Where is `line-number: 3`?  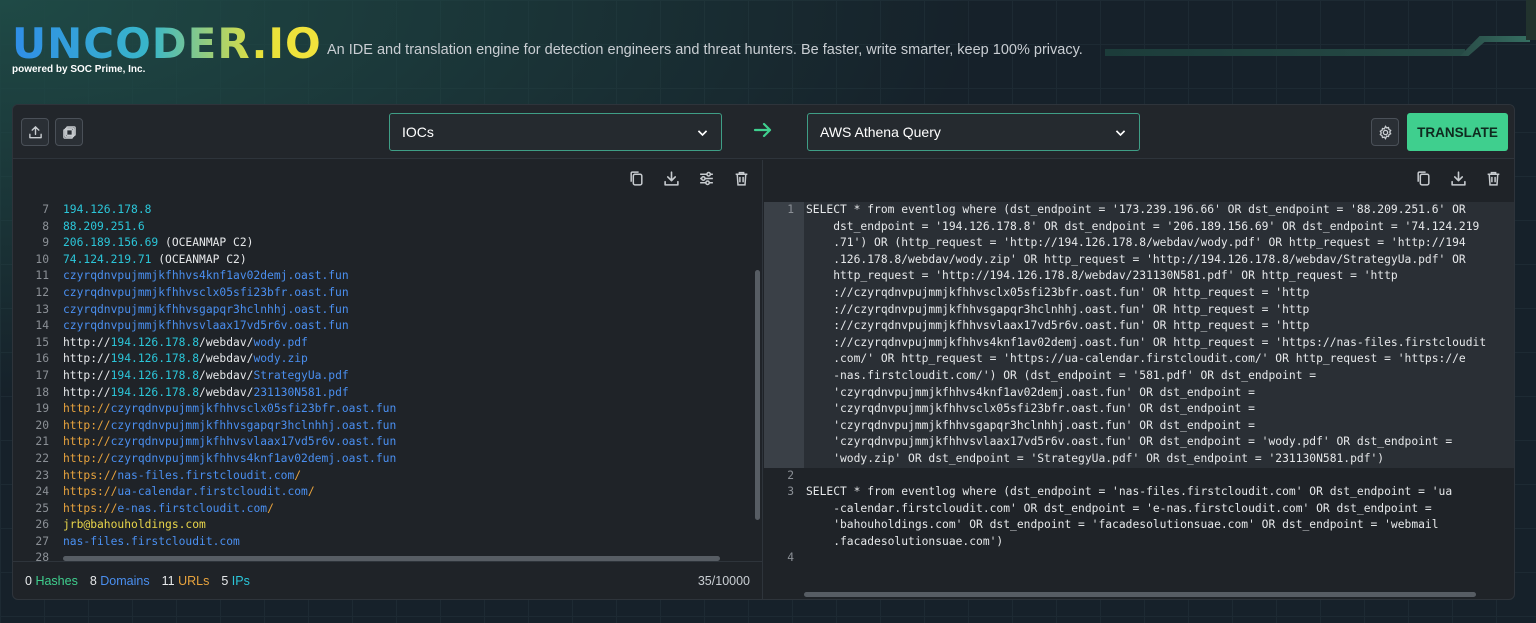
line-number: 3 is located at coordinates (790, 492).